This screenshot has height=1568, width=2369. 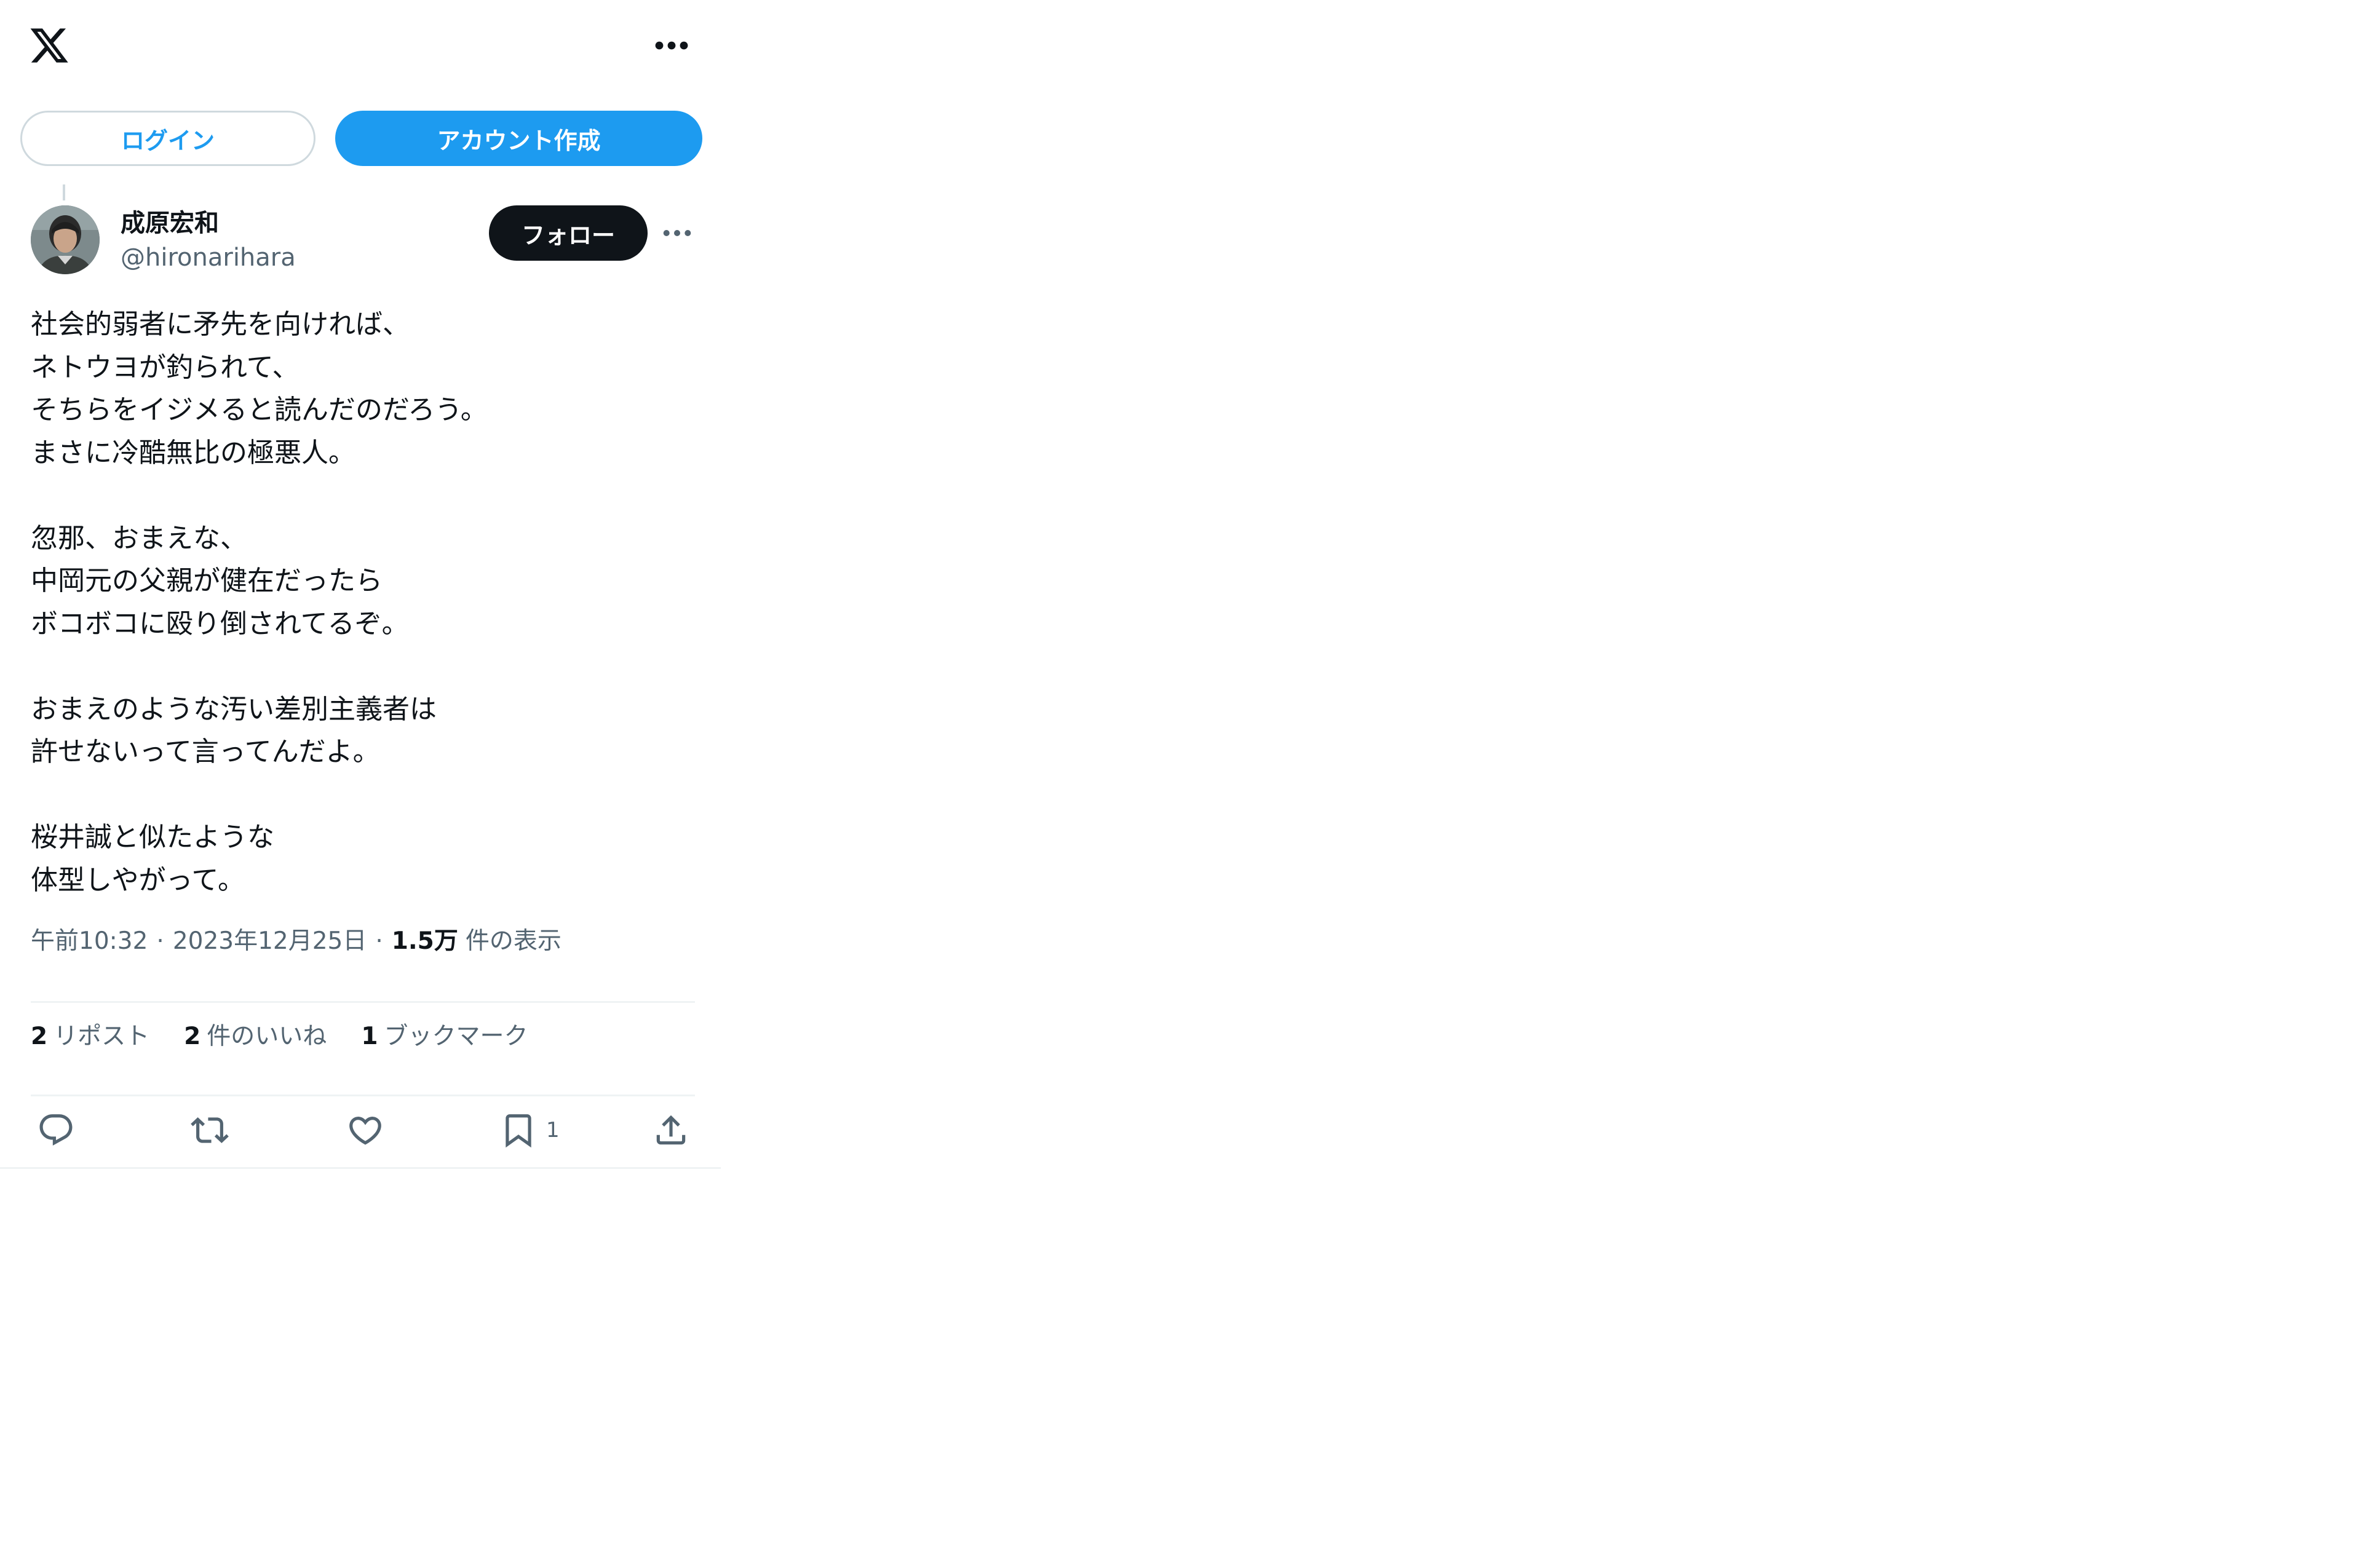 I want to click on bookmarks-count: 1, so click(x=369, y=1036).